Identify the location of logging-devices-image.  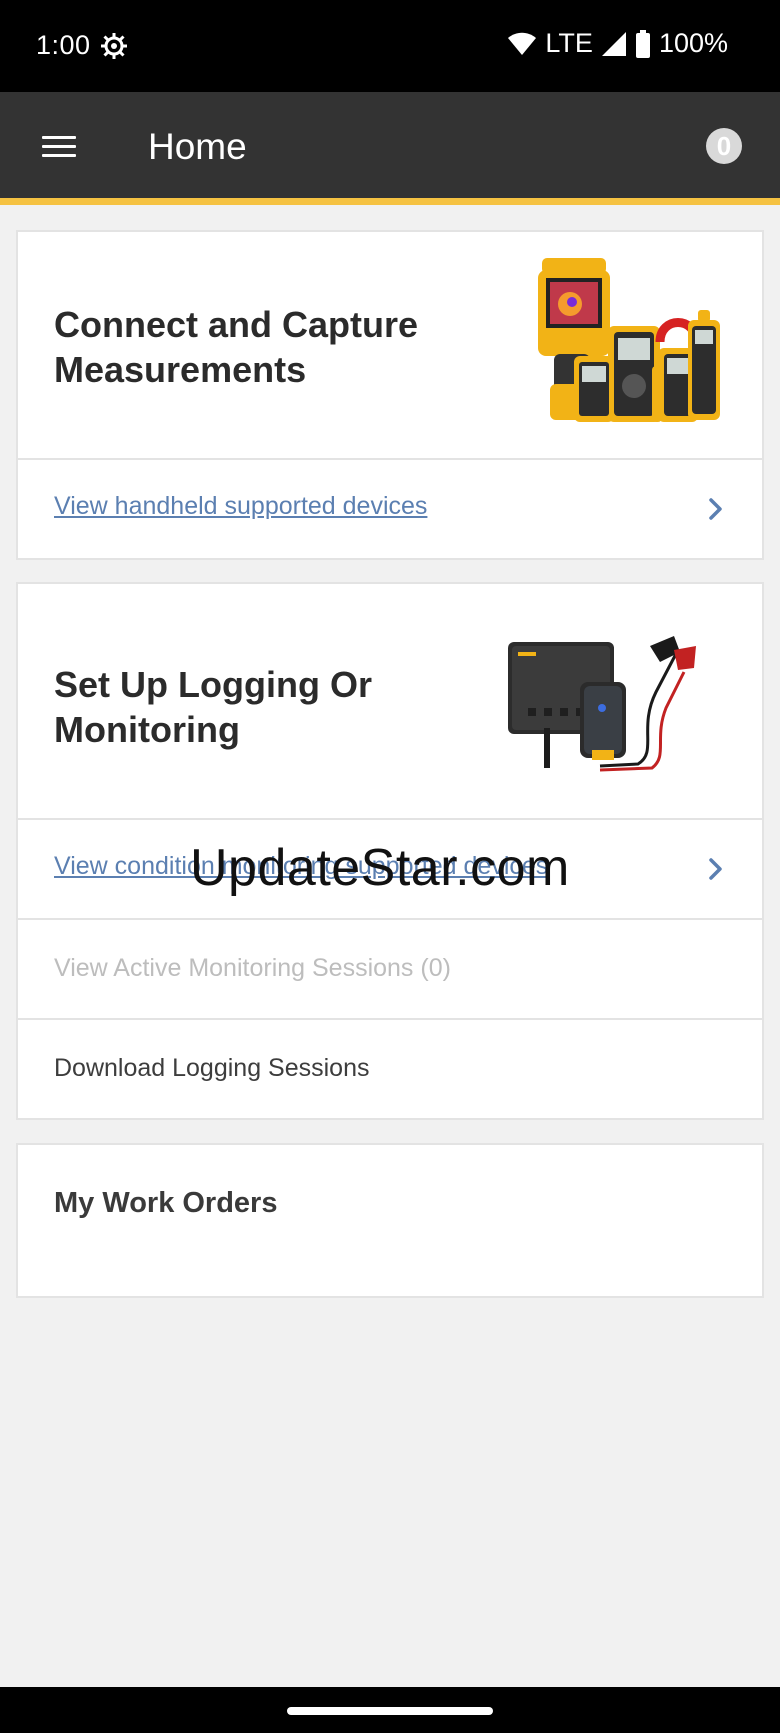
(602, 704).